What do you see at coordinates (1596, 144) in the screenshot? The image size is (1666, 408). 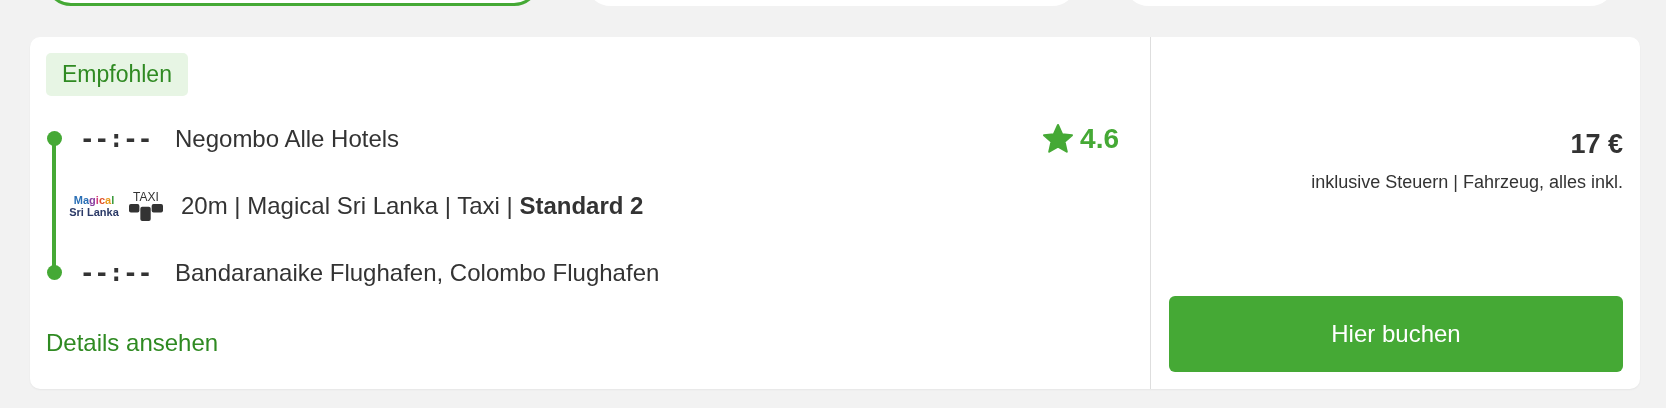 I see `price: 17 €` at bounding box center [1596, 144].